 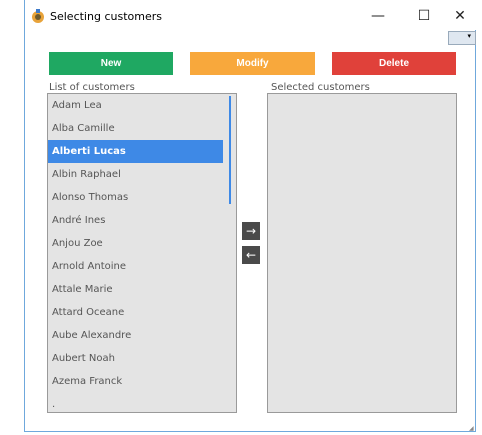 What do you see at coordinates (135, 128) in the screenshot?
I see `customer-list-item: Alba Camille` at bounding box center [135, 128].